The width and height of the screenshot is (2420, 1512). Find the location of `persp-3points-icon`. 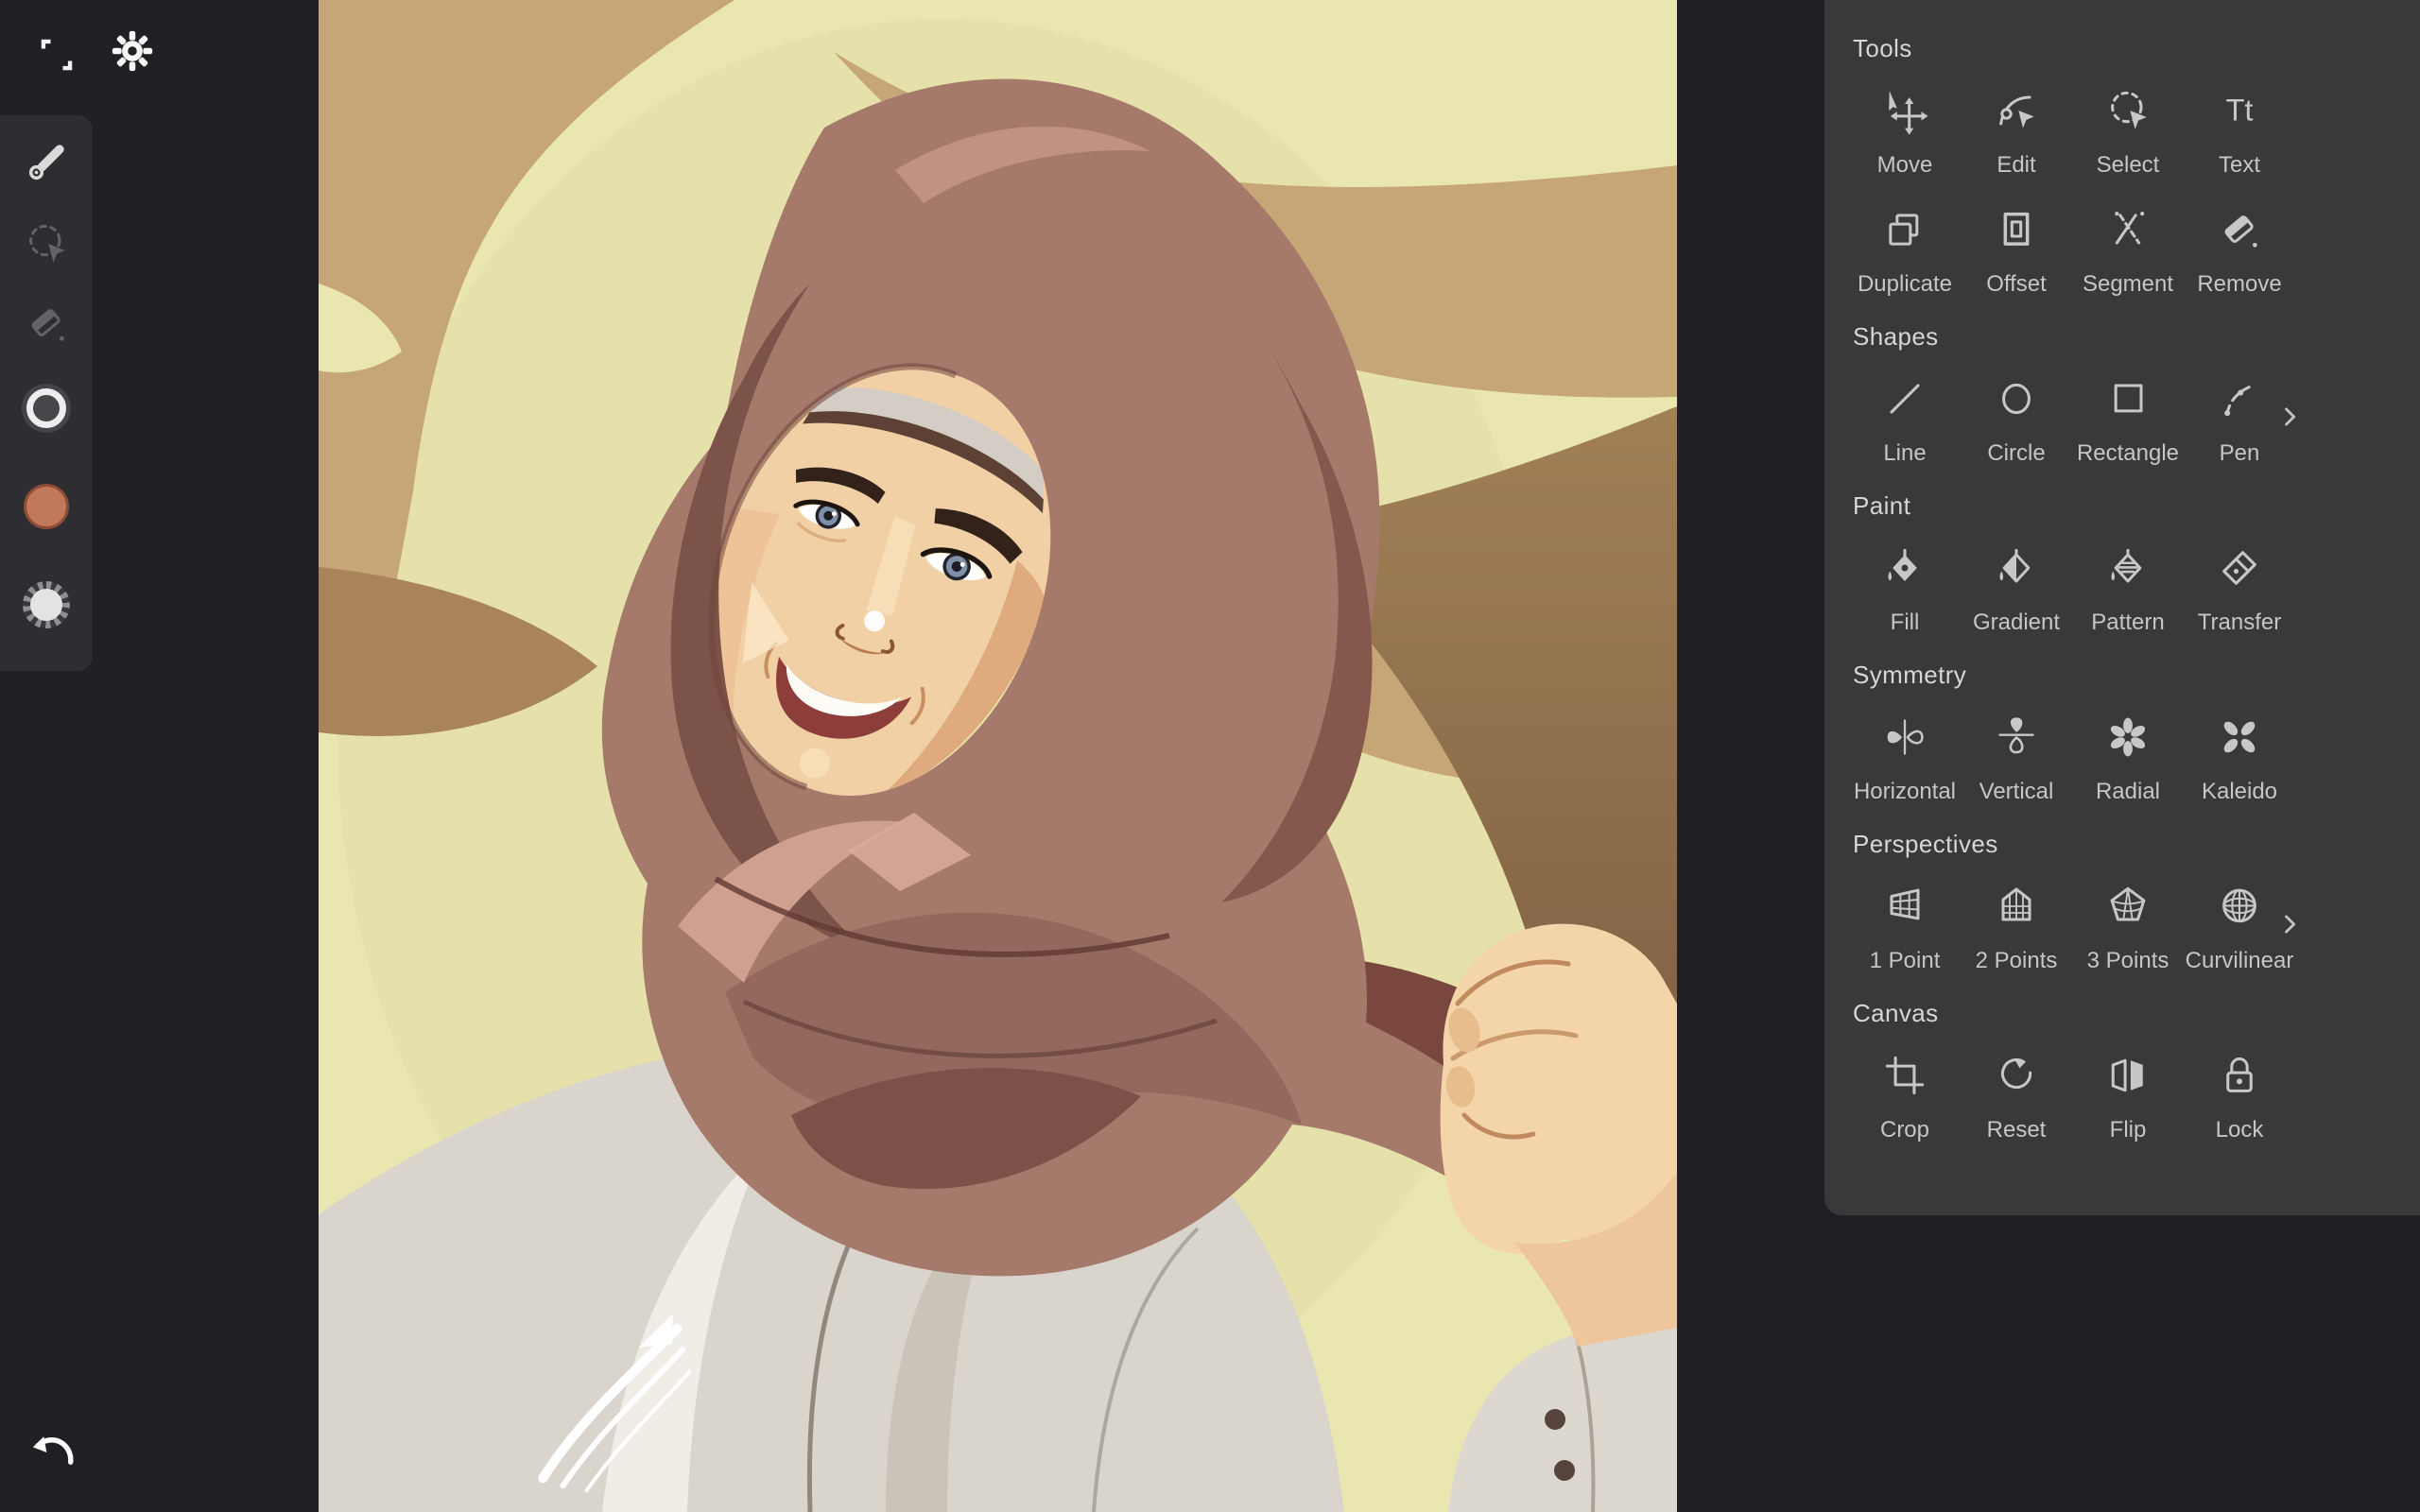

persp-3points-icon is located at coordinates (2127, 906).